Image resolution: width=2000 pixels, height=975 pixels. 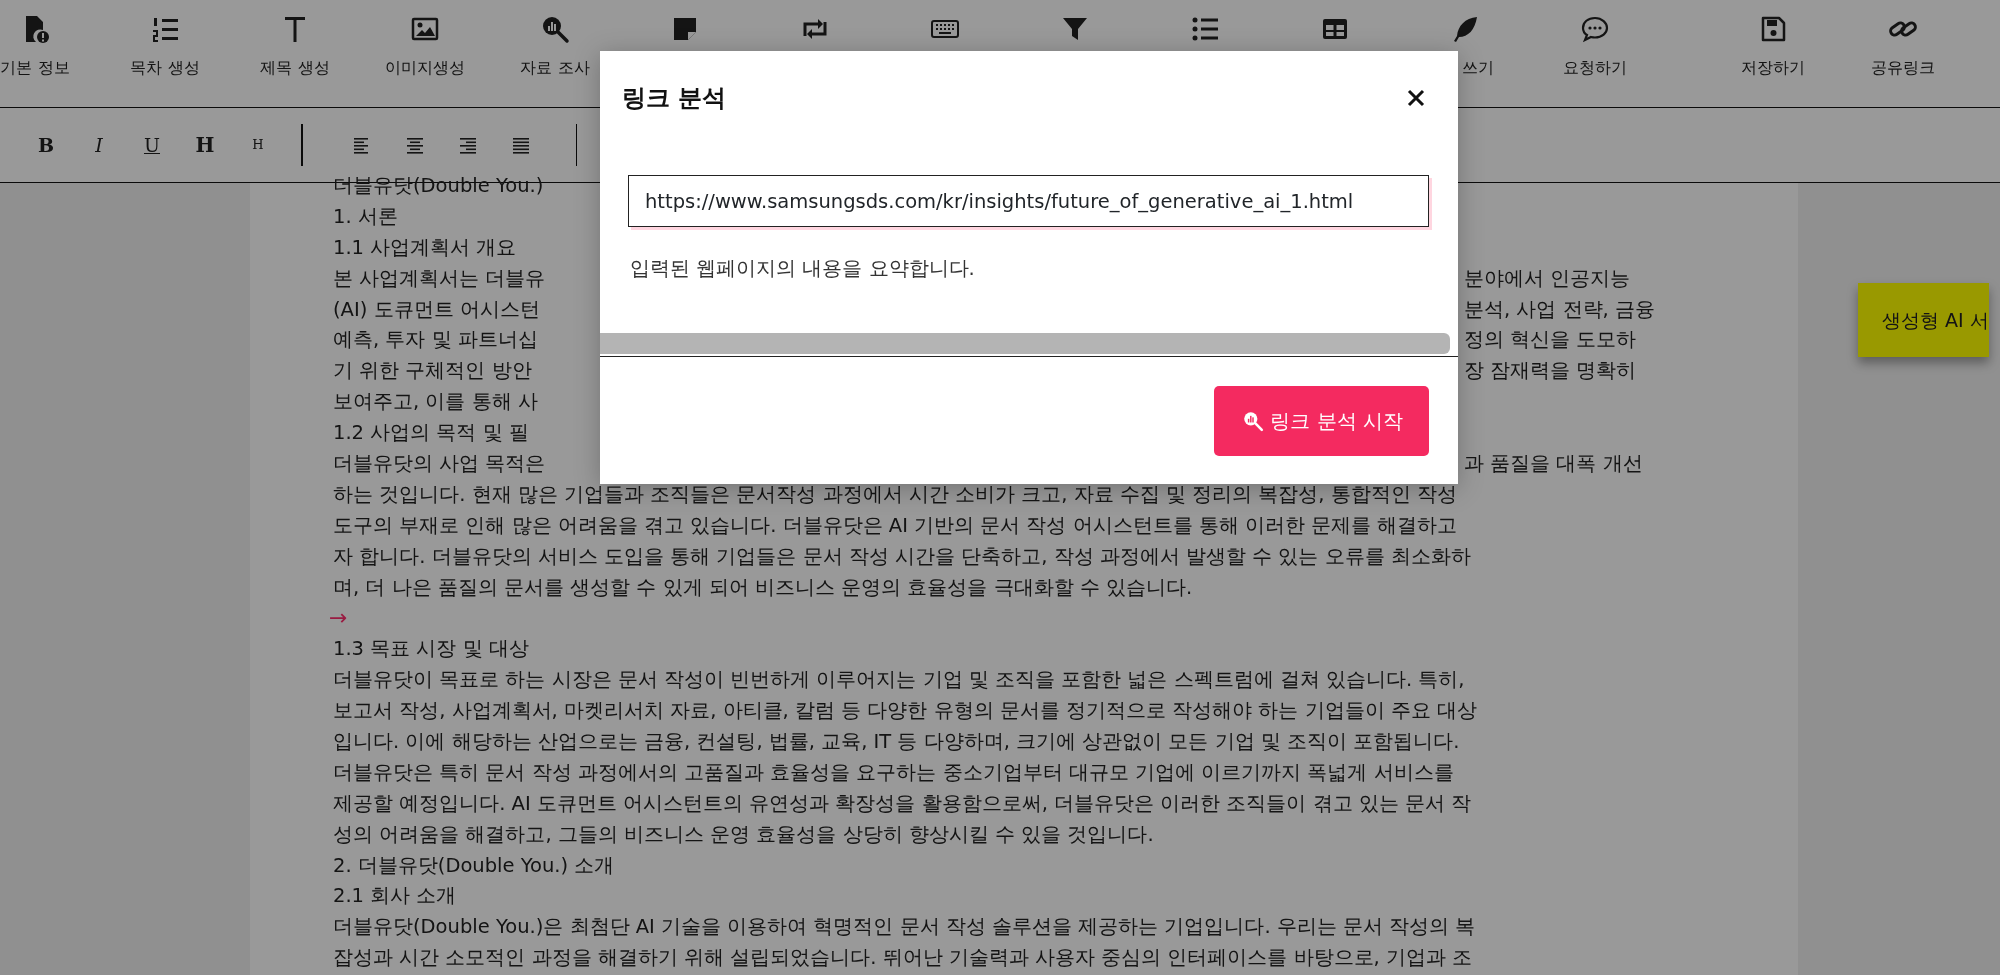 I want to click on dialog-title: 링크 분석, so click(x=674, y=98).